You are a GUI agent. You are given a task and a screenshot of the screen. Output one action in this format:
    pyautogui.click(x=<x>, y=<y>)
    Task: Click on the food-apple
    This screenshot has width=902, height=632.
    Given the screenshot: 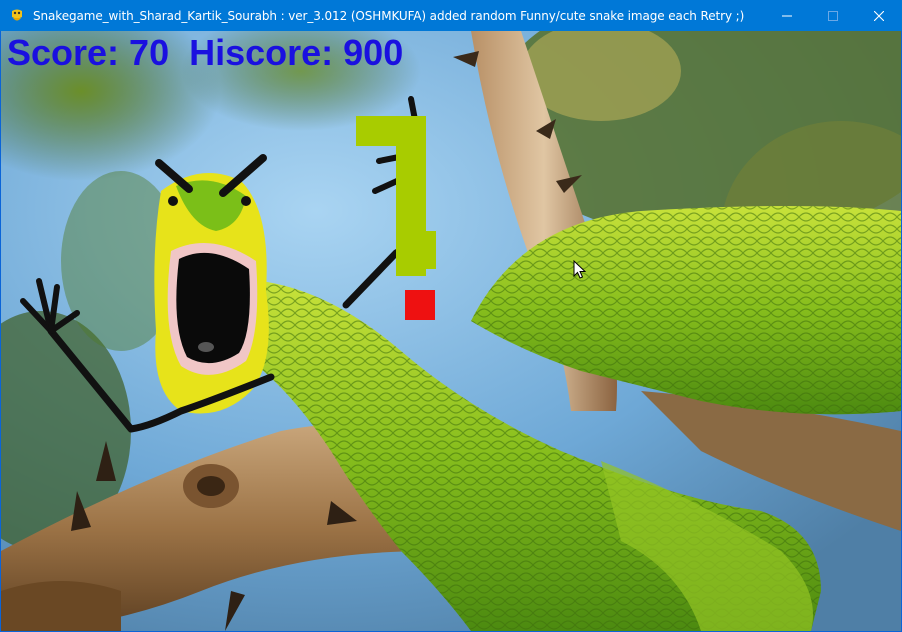 What is the action you would take?
    pyautogui.click(x=420, y=305)
    